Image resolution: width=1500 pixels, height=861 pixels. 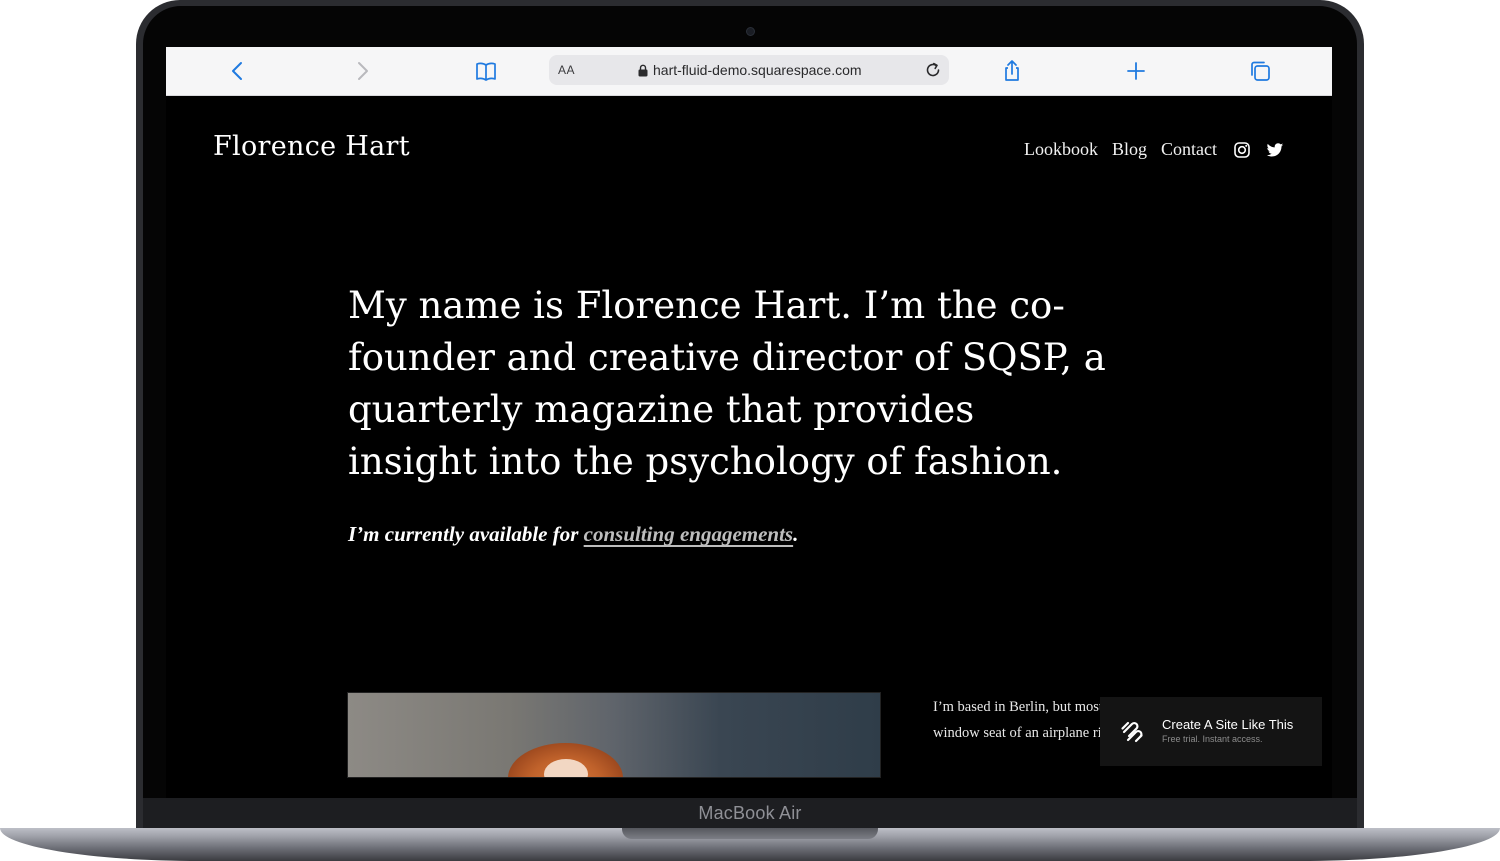 I want to click on bio-line: I’m based in Berlin, but most, so click(x=1018, y=707).